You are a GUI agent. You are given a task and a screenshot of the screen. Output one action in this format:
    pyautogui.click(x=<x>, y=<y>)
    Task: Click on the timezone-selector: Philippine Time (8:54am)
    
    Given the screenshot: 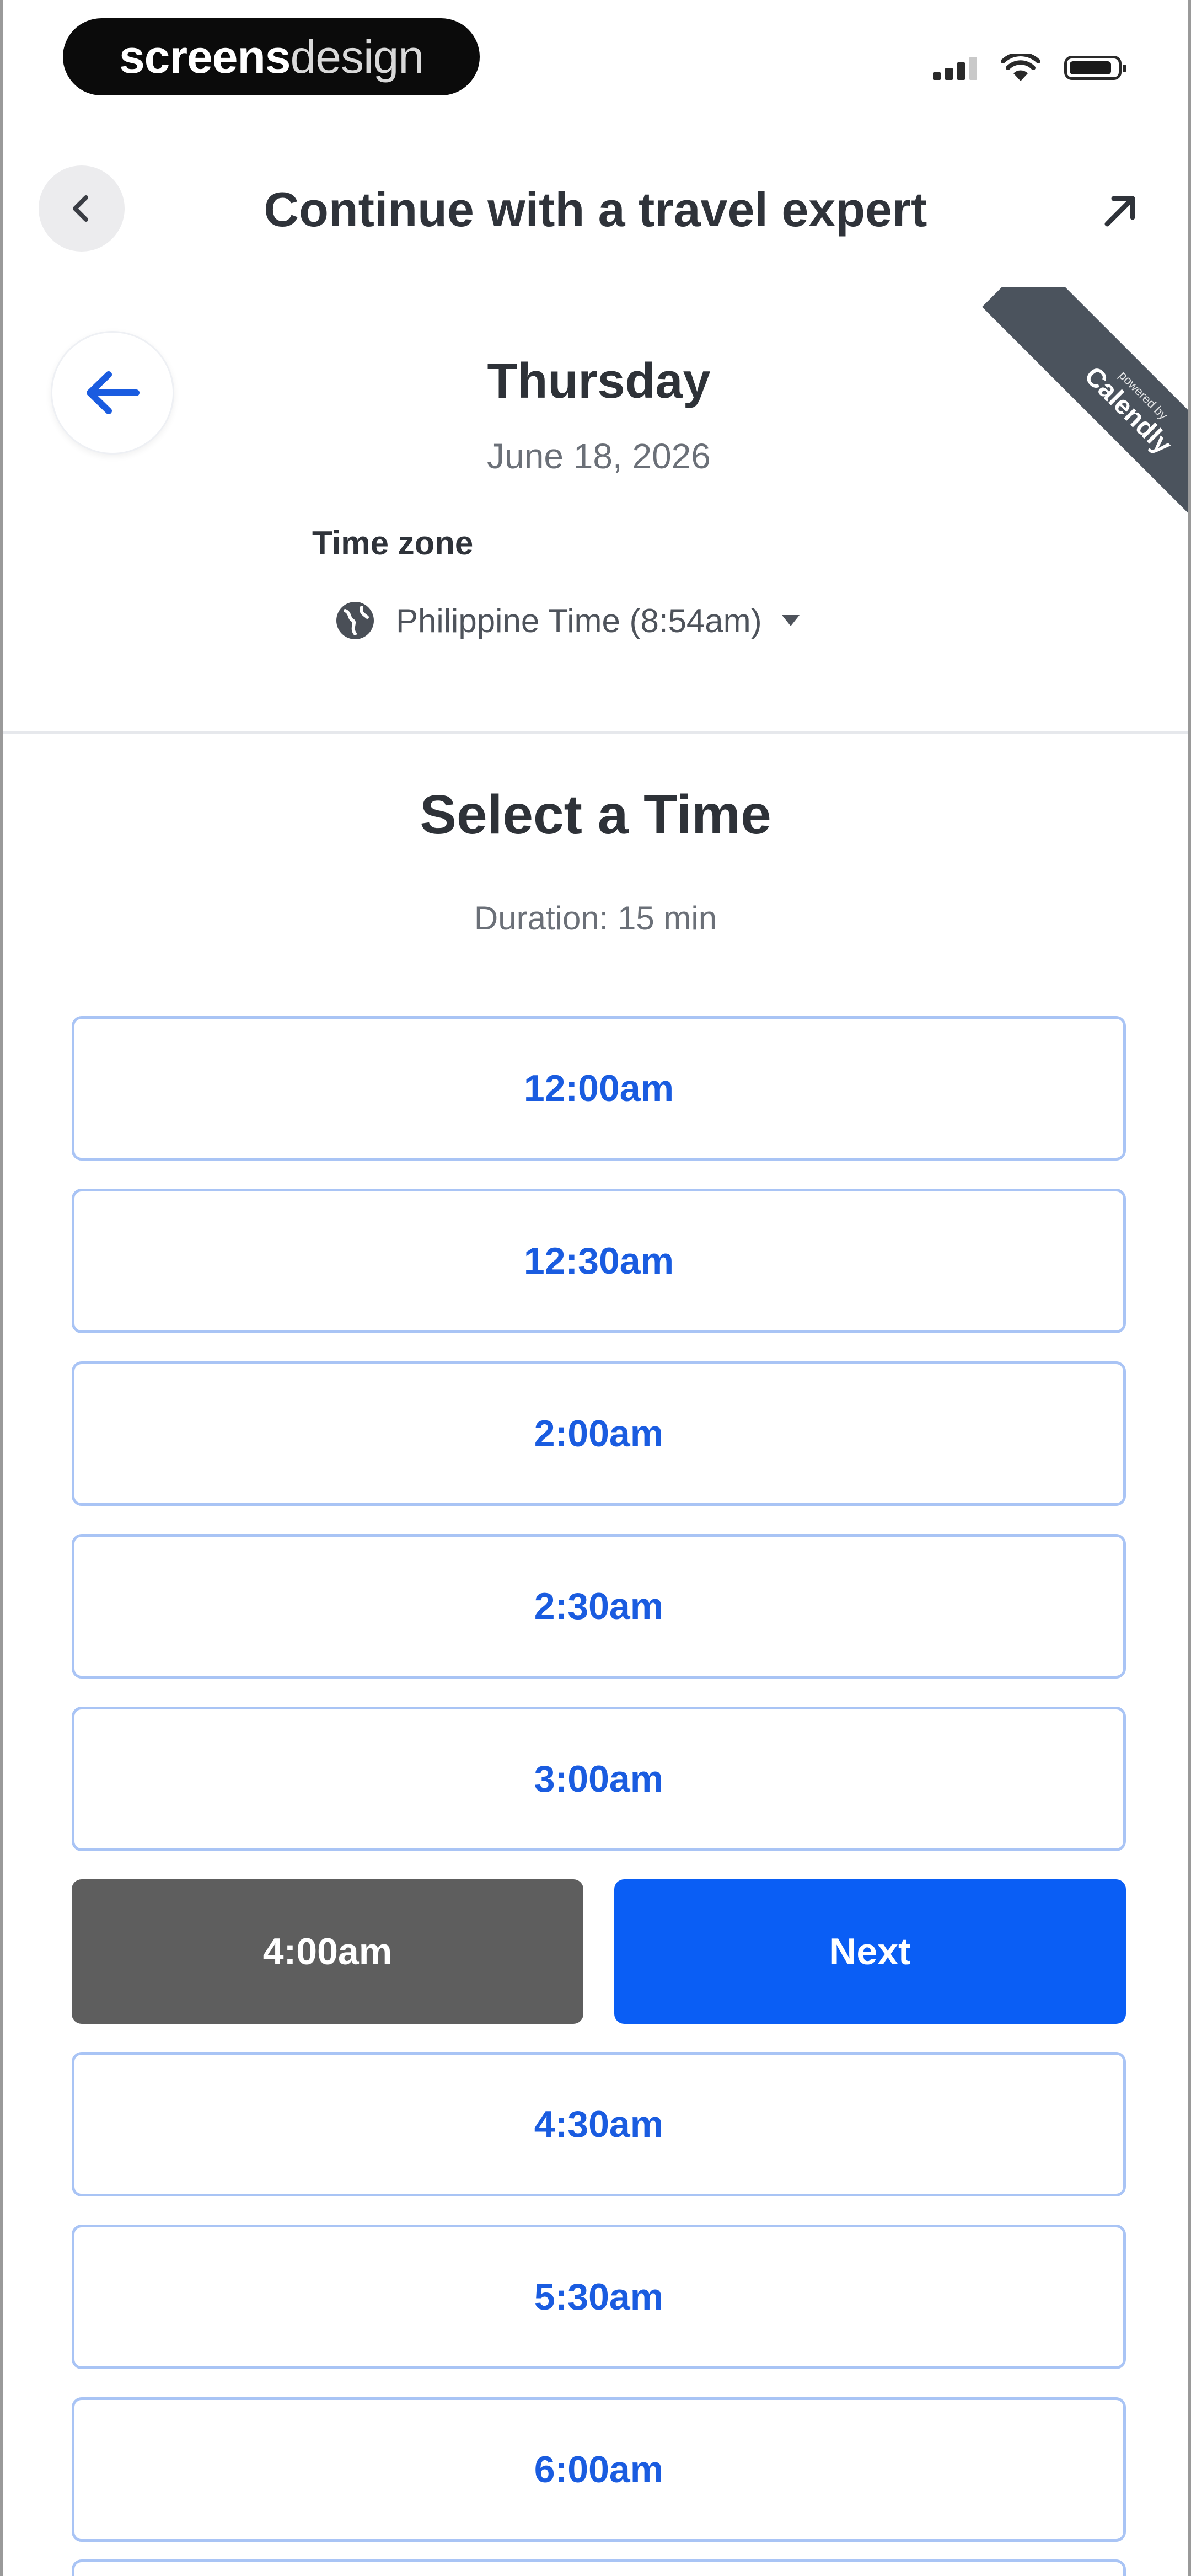 What is the action you would take?
    pyautogui.click(x=567, y=620)
    